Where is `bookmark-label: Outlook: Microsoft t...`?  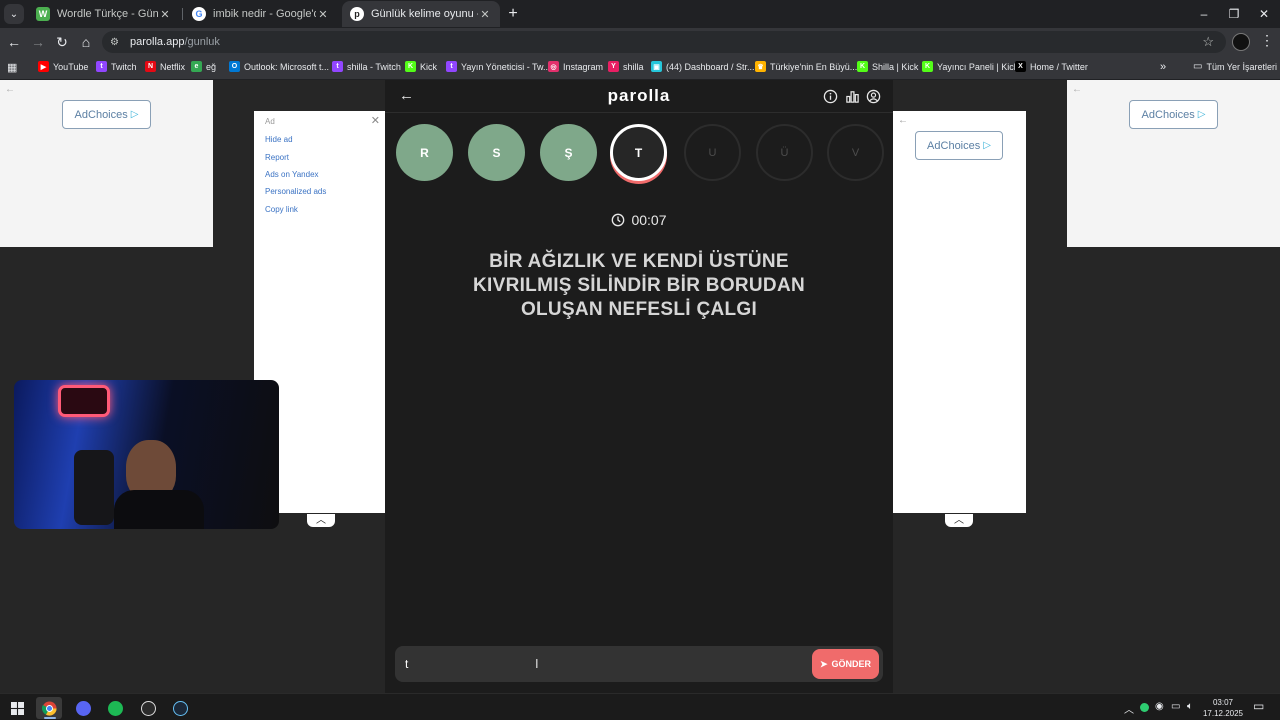
bookmark-label: Outlook: Microsoft t... is located at coordinates (287, 66).